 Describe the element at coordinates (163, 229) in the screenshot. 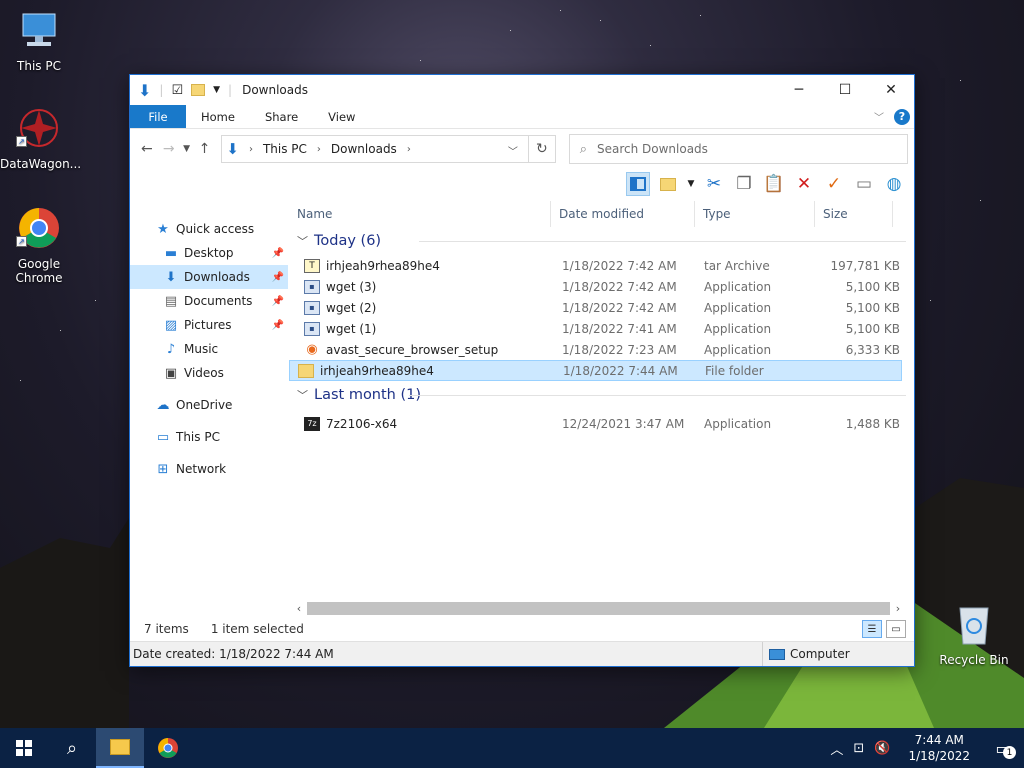

I see `star-icon: ★` at that location.